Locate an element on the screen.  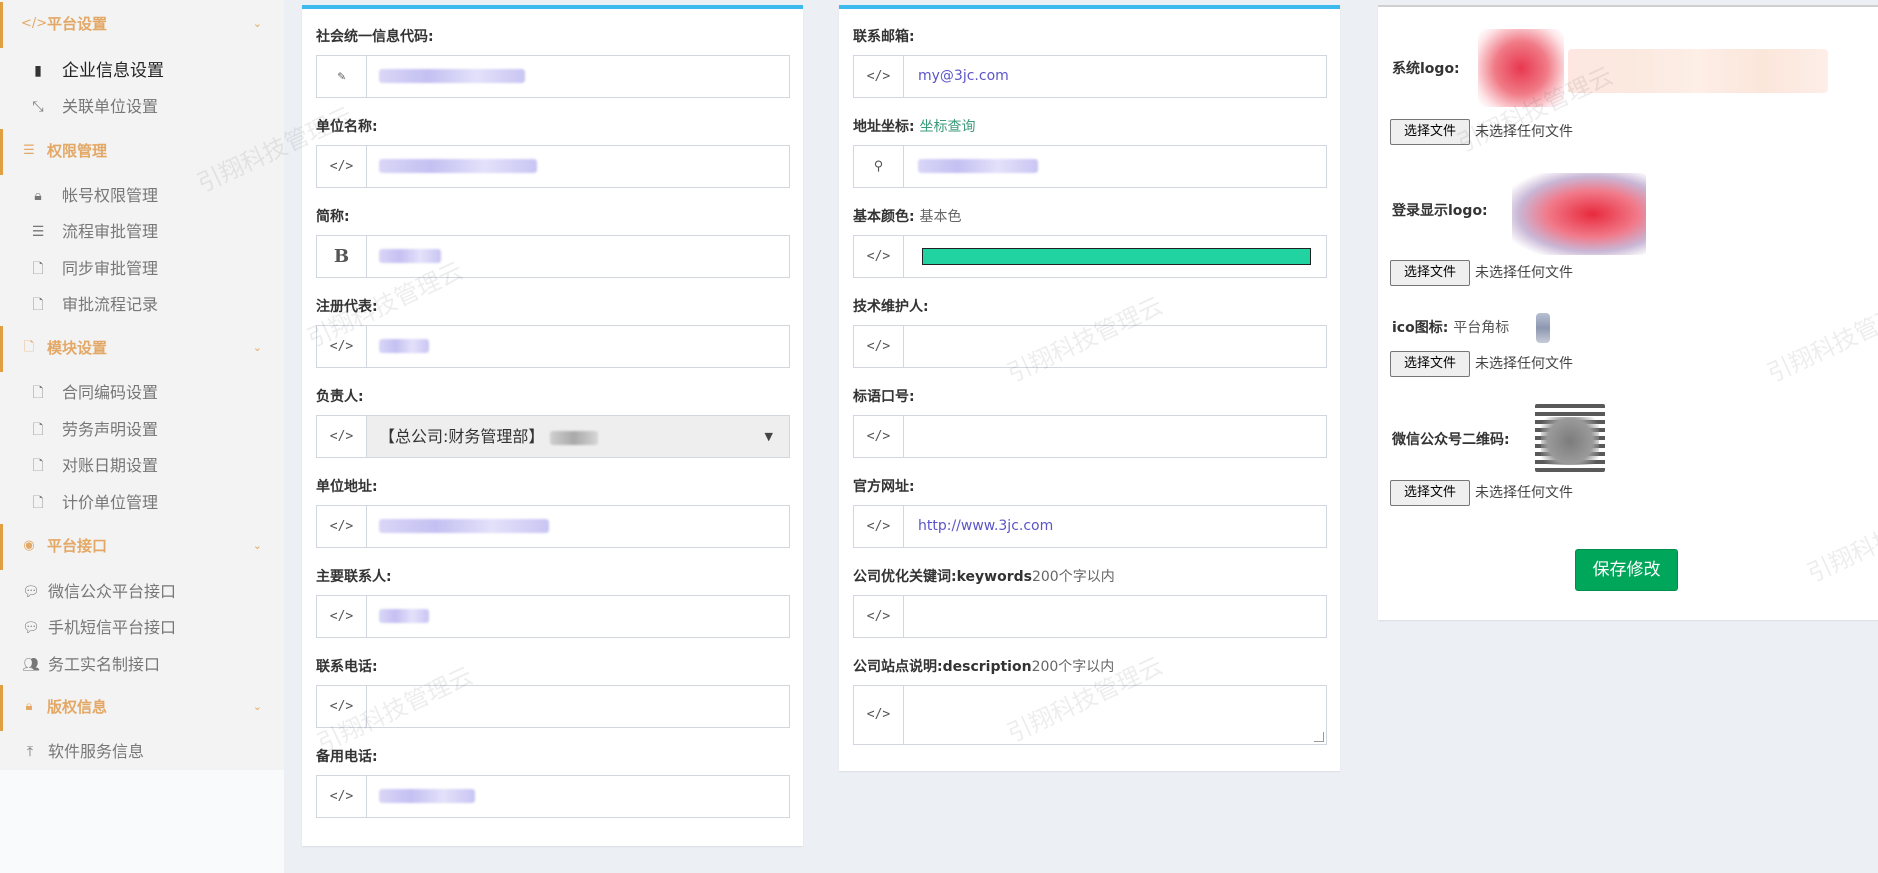
contact-input: </> is located at coordinates (553, 616).